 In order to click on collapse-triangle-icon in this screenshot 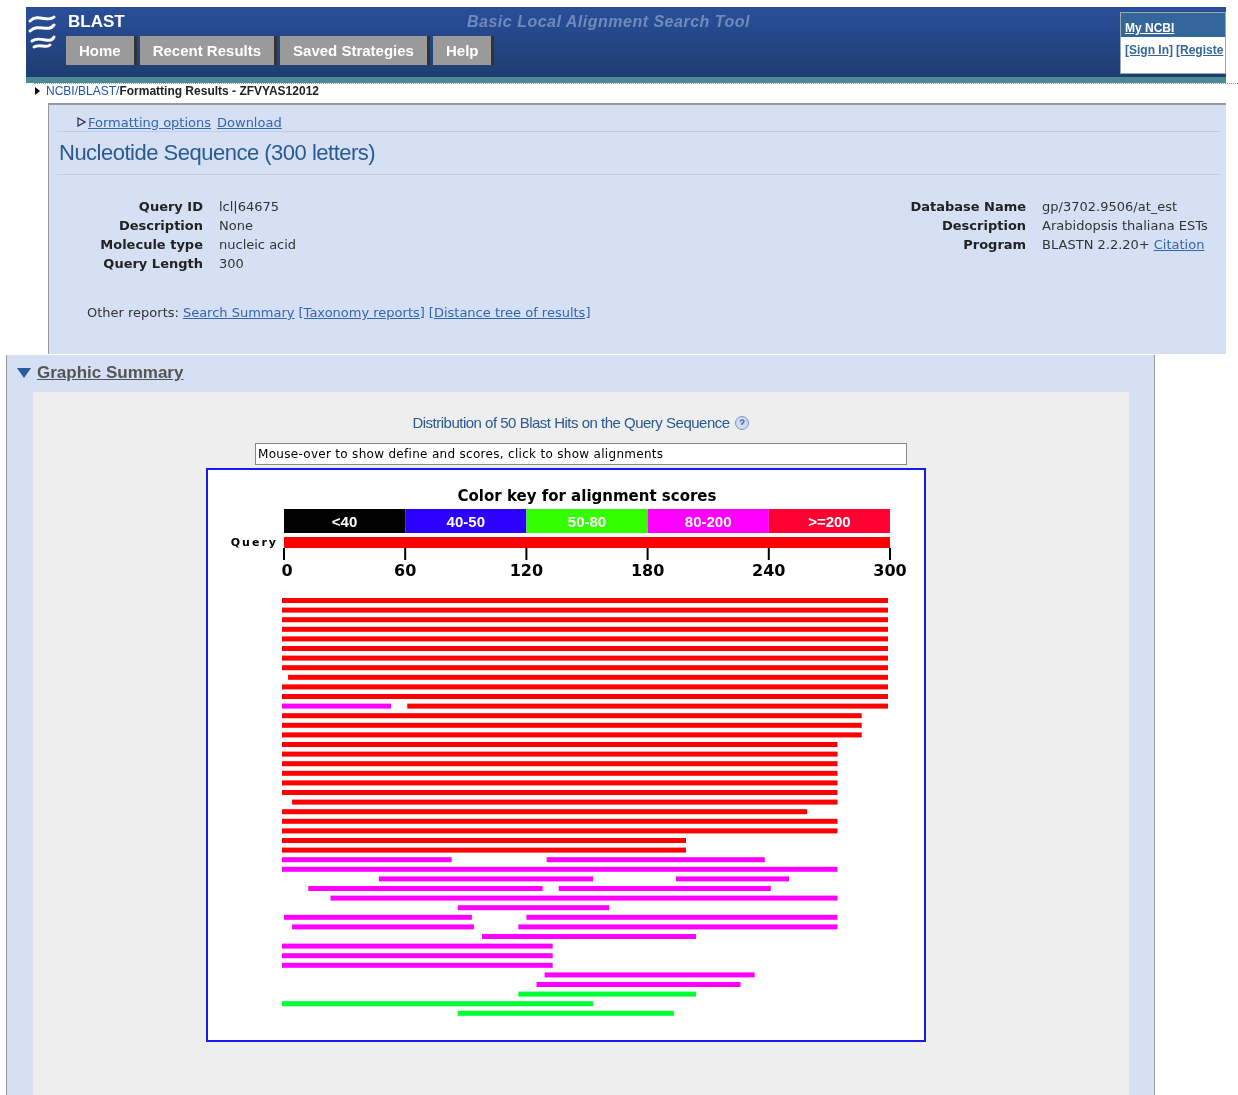, I will do `click(24, 373)`.